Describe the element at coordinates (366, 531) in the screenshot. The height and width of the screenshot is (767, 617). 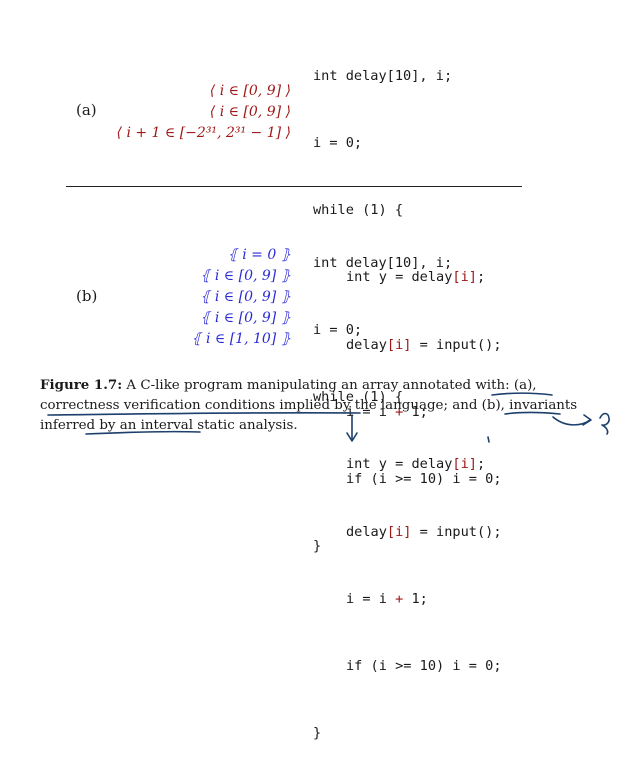
I see `code-text: delay` at that location.